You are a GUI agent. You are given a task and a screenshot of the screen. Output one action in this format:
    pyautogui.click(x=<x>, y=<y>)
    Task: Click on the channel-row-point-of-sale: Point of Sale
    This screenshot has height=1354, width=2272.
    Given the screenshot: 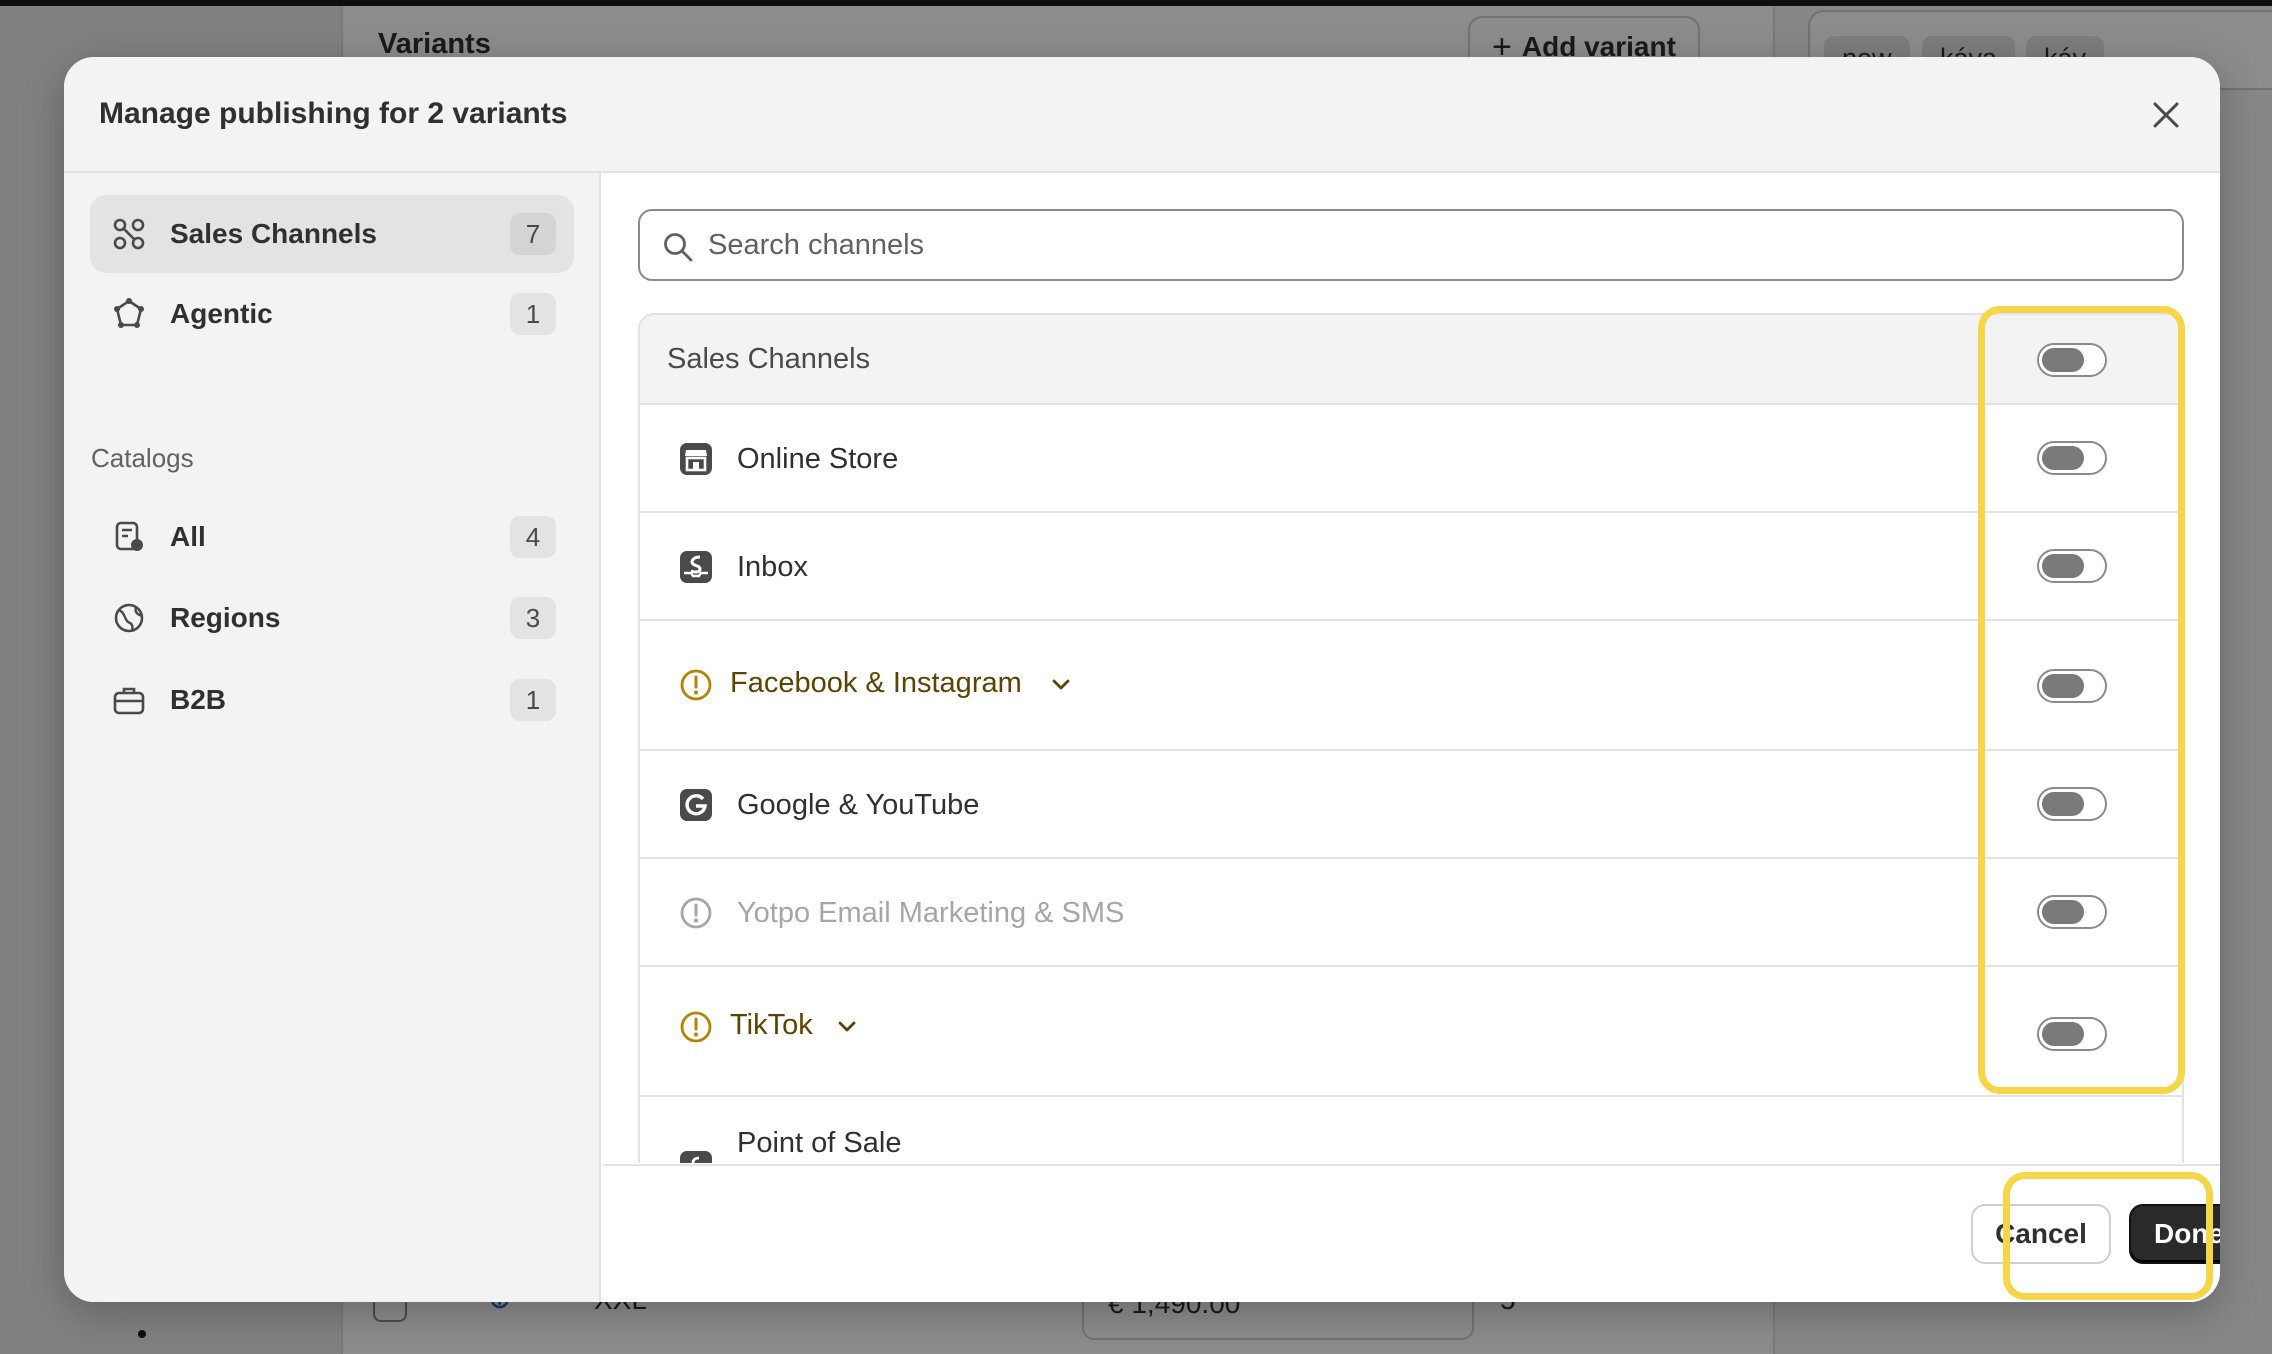 What is the action you would take?
    pyautogui.click(x=1411, y=1130)
    